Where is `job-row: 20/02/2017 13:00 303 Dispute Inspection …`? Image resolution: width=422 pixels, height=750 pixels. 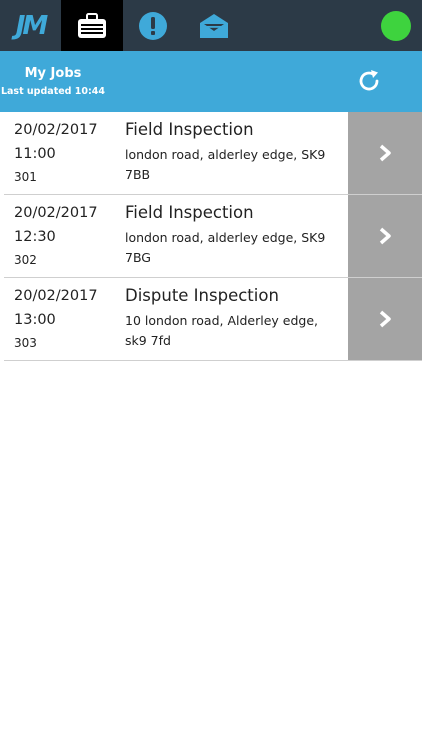 job-row: 20/02/2017 13:00 303 Dispute Inspection … is located at coordinates (213, 319).